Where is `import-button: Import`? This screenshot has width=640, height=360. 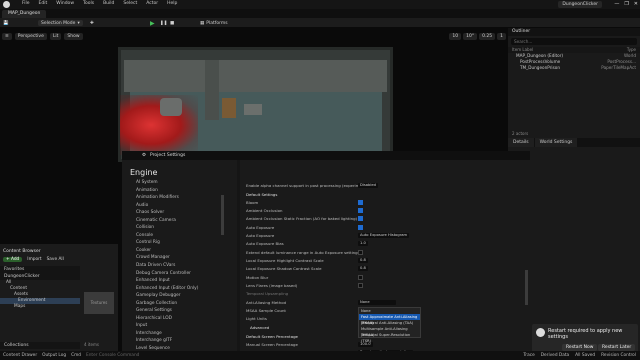
import-button: Import is located at coordinates (34, 259).